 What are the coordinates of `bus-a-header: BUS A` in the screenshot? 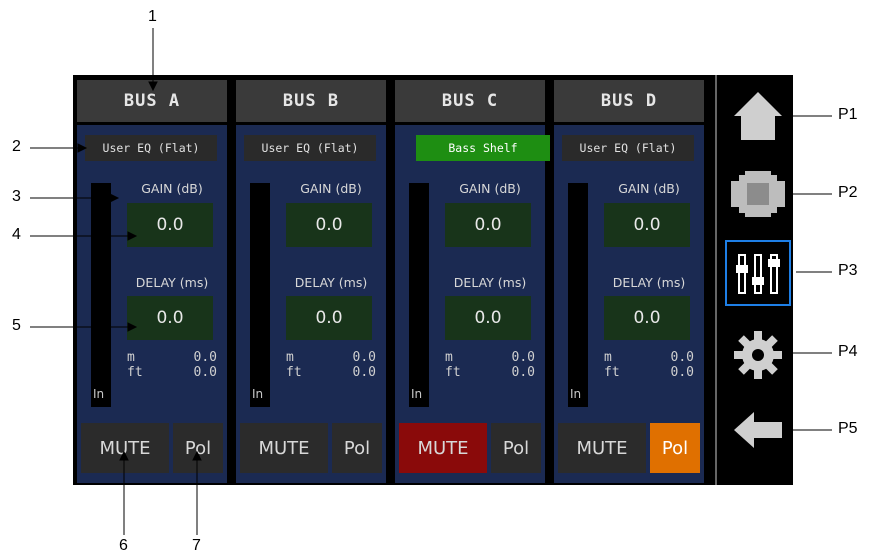 It's located at (152, 101).